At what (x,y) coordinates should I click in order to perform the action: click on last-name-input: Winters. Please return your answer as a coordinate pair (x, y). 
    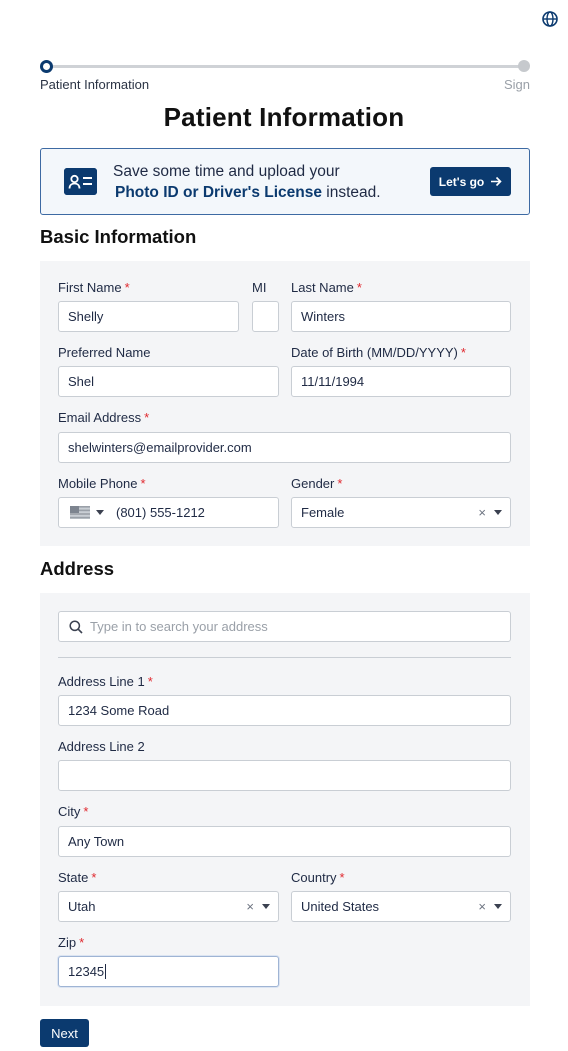
    Looking at the image, I should click on (401, 316).